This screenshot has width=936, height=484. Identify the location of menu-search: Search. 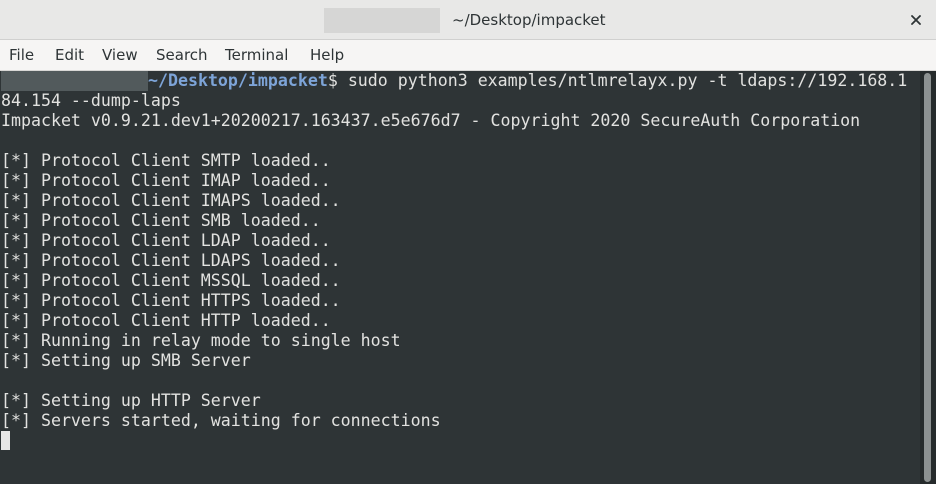
(182, 55).